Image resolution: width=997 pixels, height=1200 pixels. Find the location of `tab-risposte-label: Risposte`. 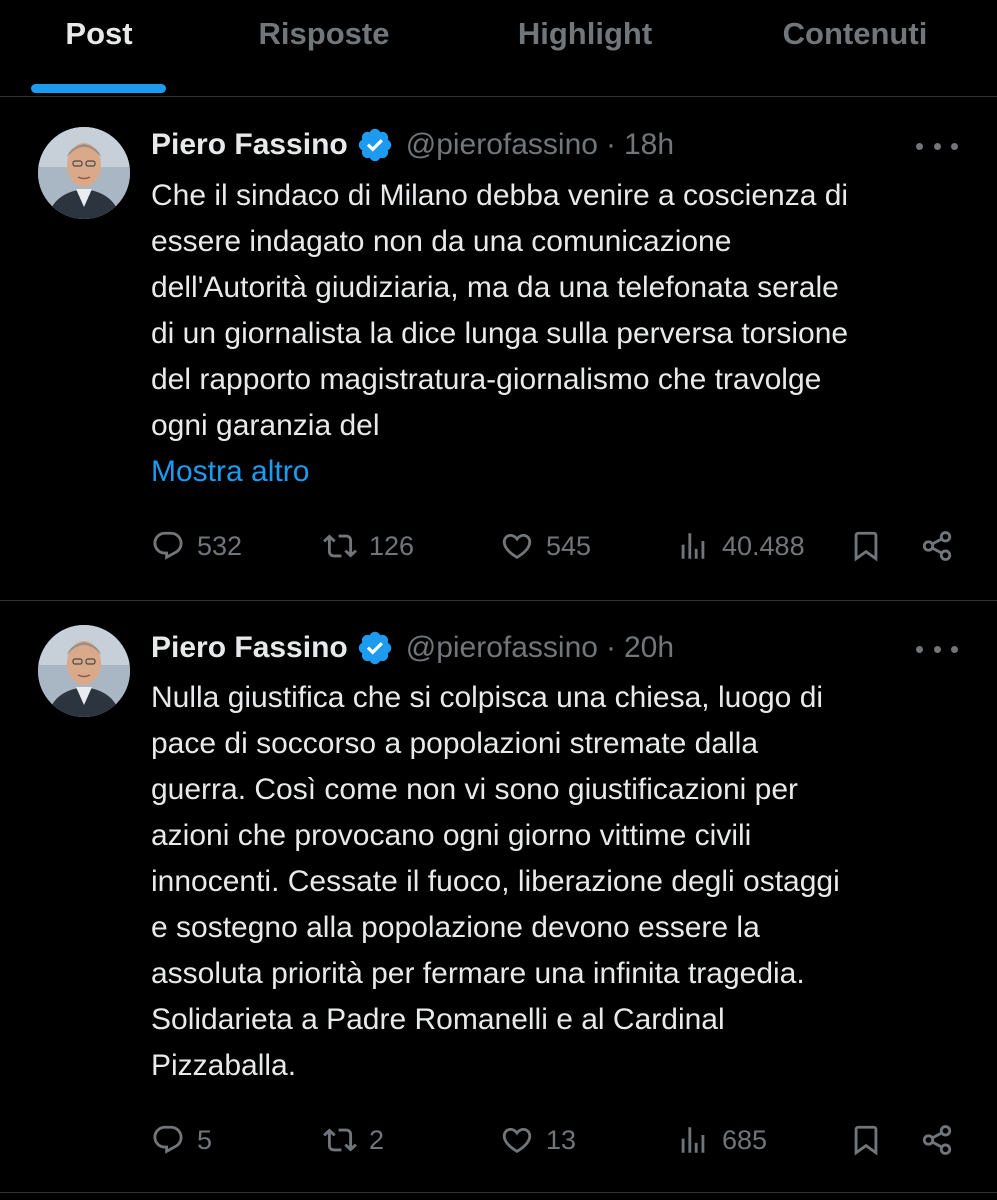

tab-risposte-label: Risposte is located at coordinates (324, 33).